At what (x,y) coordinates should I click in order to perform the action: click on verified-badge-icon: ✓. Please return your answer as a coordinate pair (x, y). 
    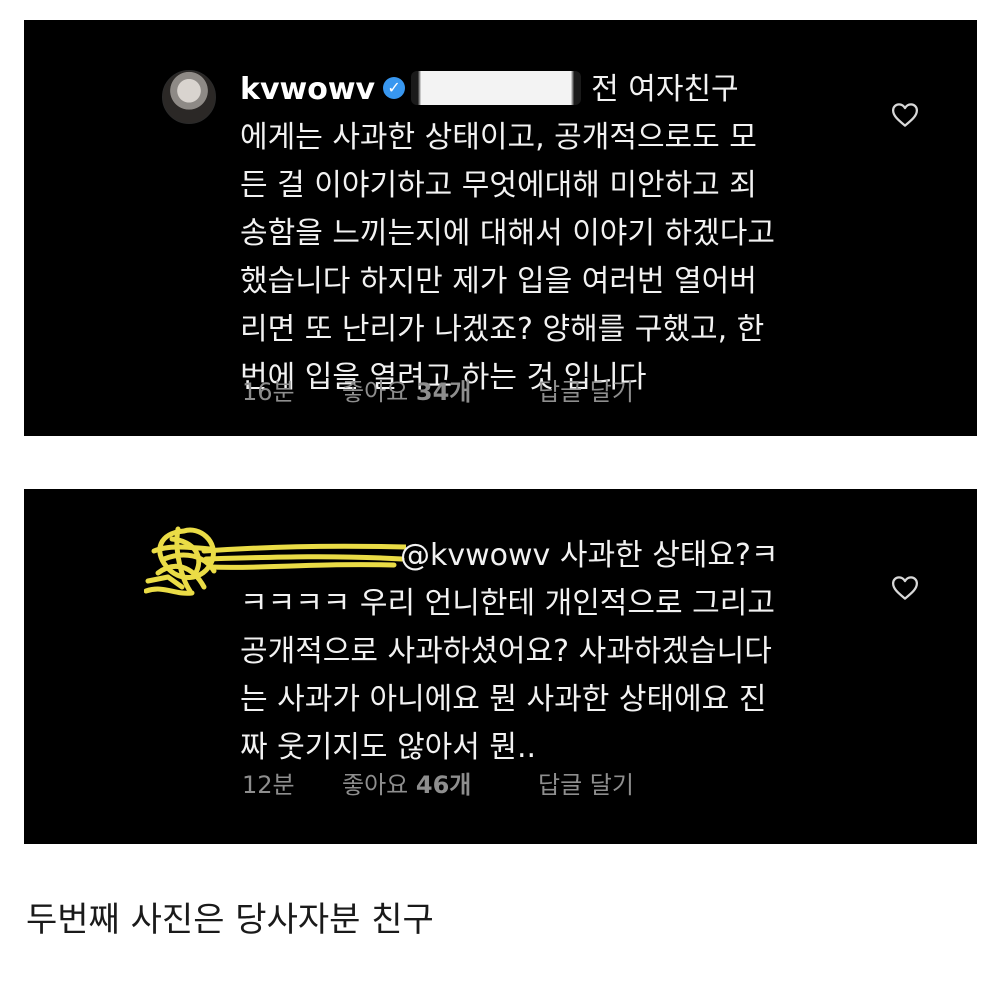
    Looking at the image, I should click on (394, 87).